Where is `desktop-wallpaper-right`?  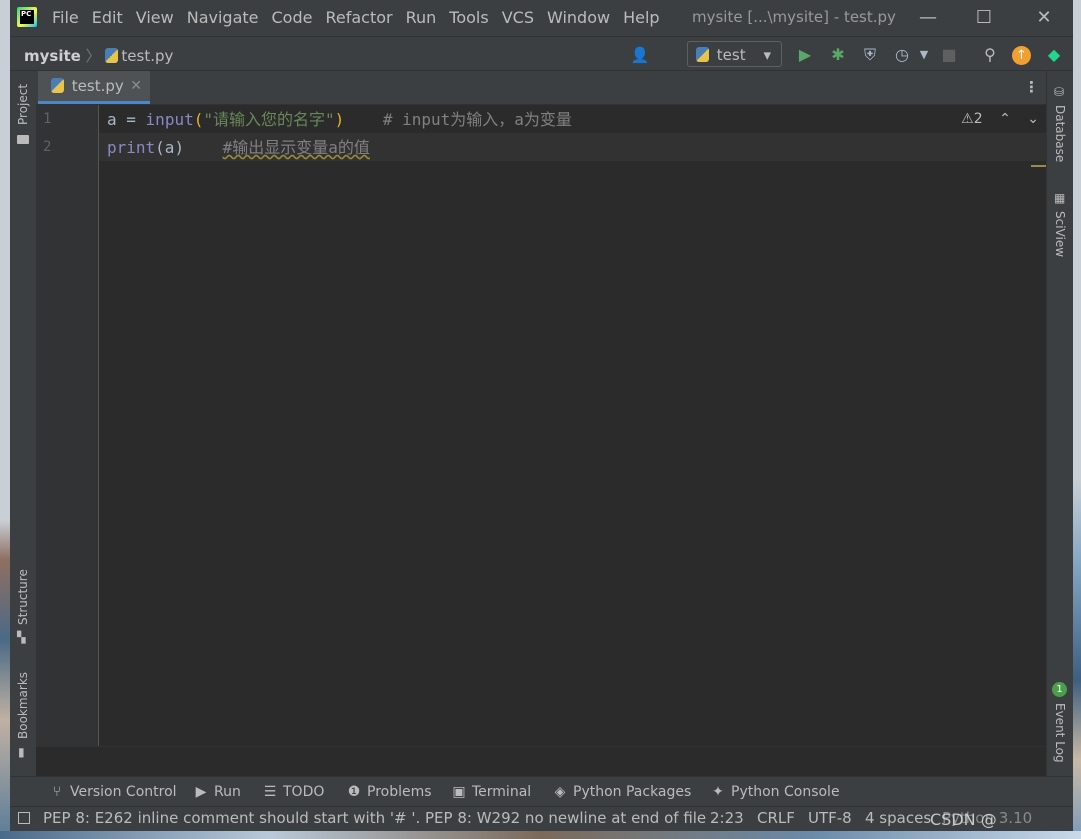
desktop-wallpaper-right is located at coordinates (1077, 419).